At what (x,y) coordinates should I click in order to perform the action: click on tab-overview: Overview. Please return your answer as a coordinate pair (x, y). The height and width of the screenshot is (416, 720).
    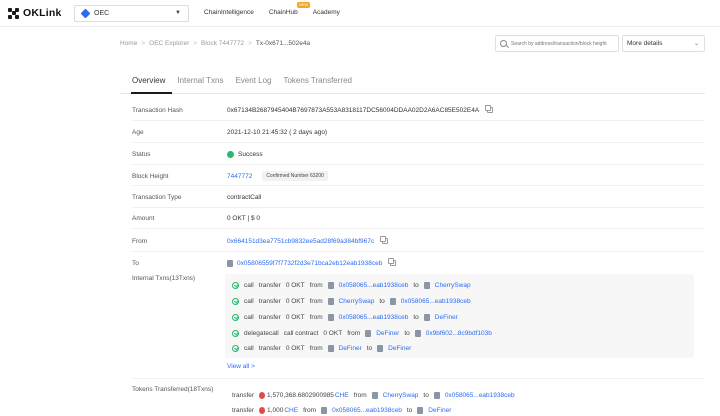
    Looking at the image, I should click on (148, 80).